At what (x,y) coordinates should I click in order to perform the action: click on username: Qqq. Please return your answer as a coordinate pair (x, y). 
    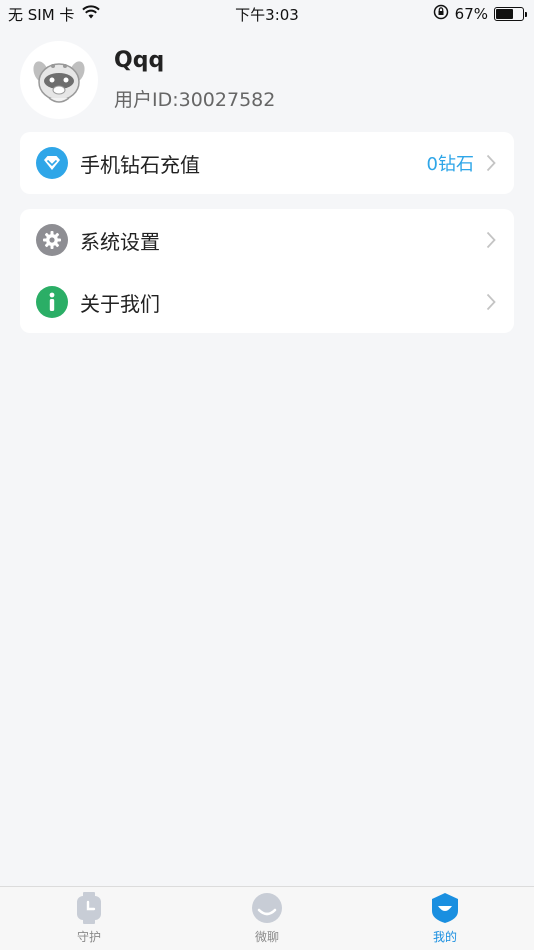
    Looking at the image, I should click on (139, 60).